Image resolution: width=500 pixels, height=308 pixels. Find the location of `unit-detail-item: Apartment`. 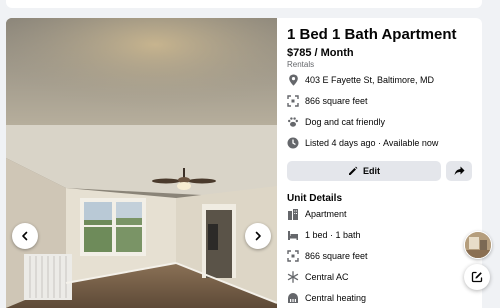

unit-detail-item: Apartment is located at coordinates (317, 214).